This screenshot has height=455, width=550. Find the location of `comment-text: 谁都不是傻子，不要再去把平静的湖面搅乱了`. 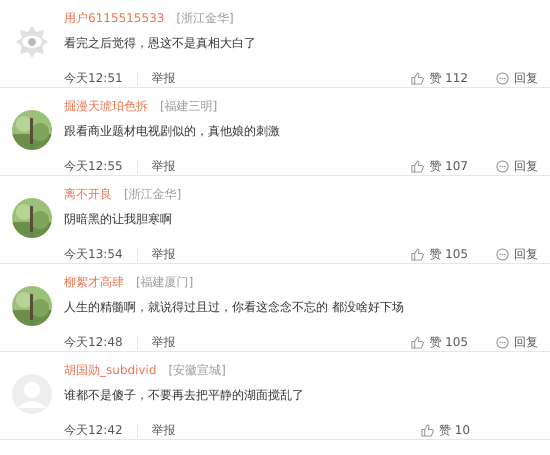

comment-text: 谁都不是傻子，不要再去把平静的湖面搅乱了 is located at coordinates (184, 395).